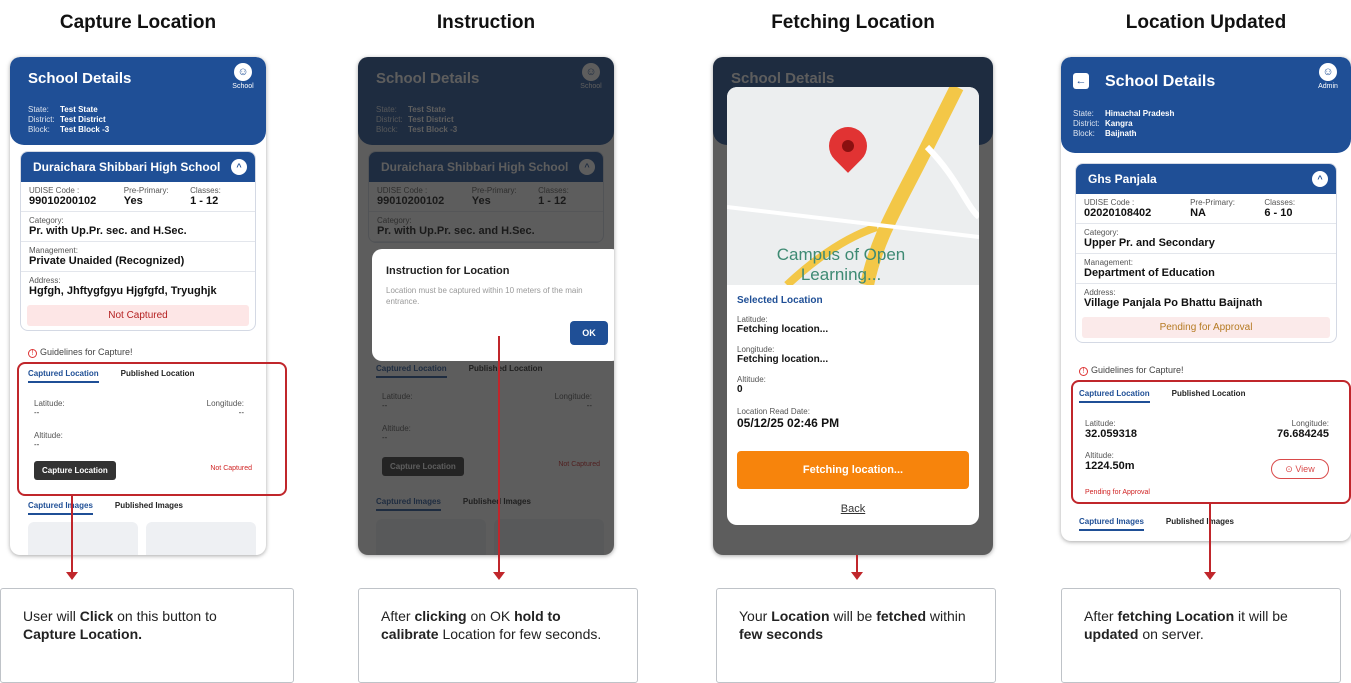 This screenshot has height=683, width=1351. What do you see at coordinates (133, 201) in the screenshot?
I see `preprimary-value: Yes` at bounding box center [133, 201].